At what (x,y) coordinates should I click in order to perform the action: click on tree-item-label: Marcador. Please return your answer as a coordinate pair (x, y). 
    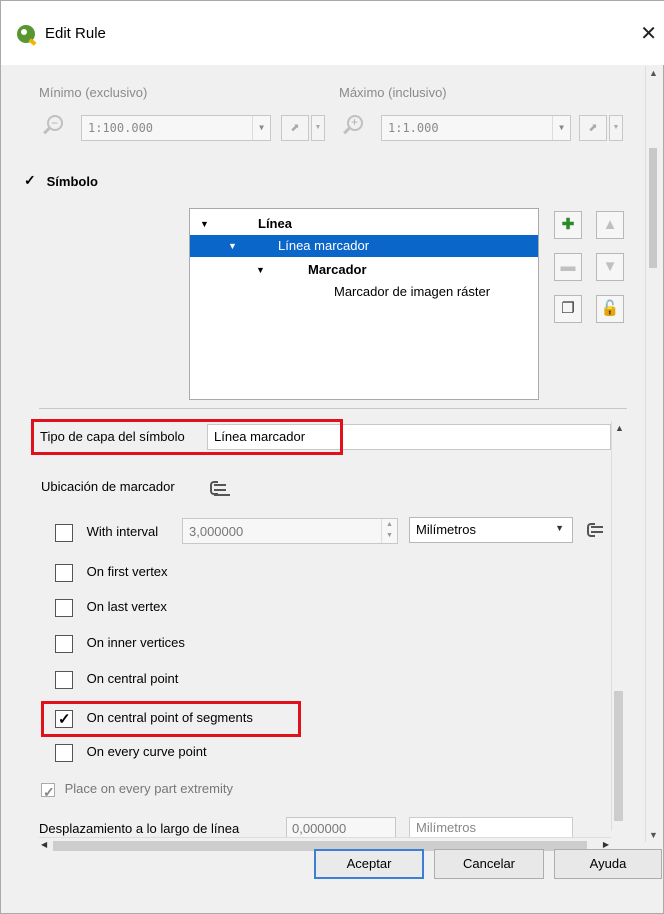
    Looking at the image, I should click on (337, 269).